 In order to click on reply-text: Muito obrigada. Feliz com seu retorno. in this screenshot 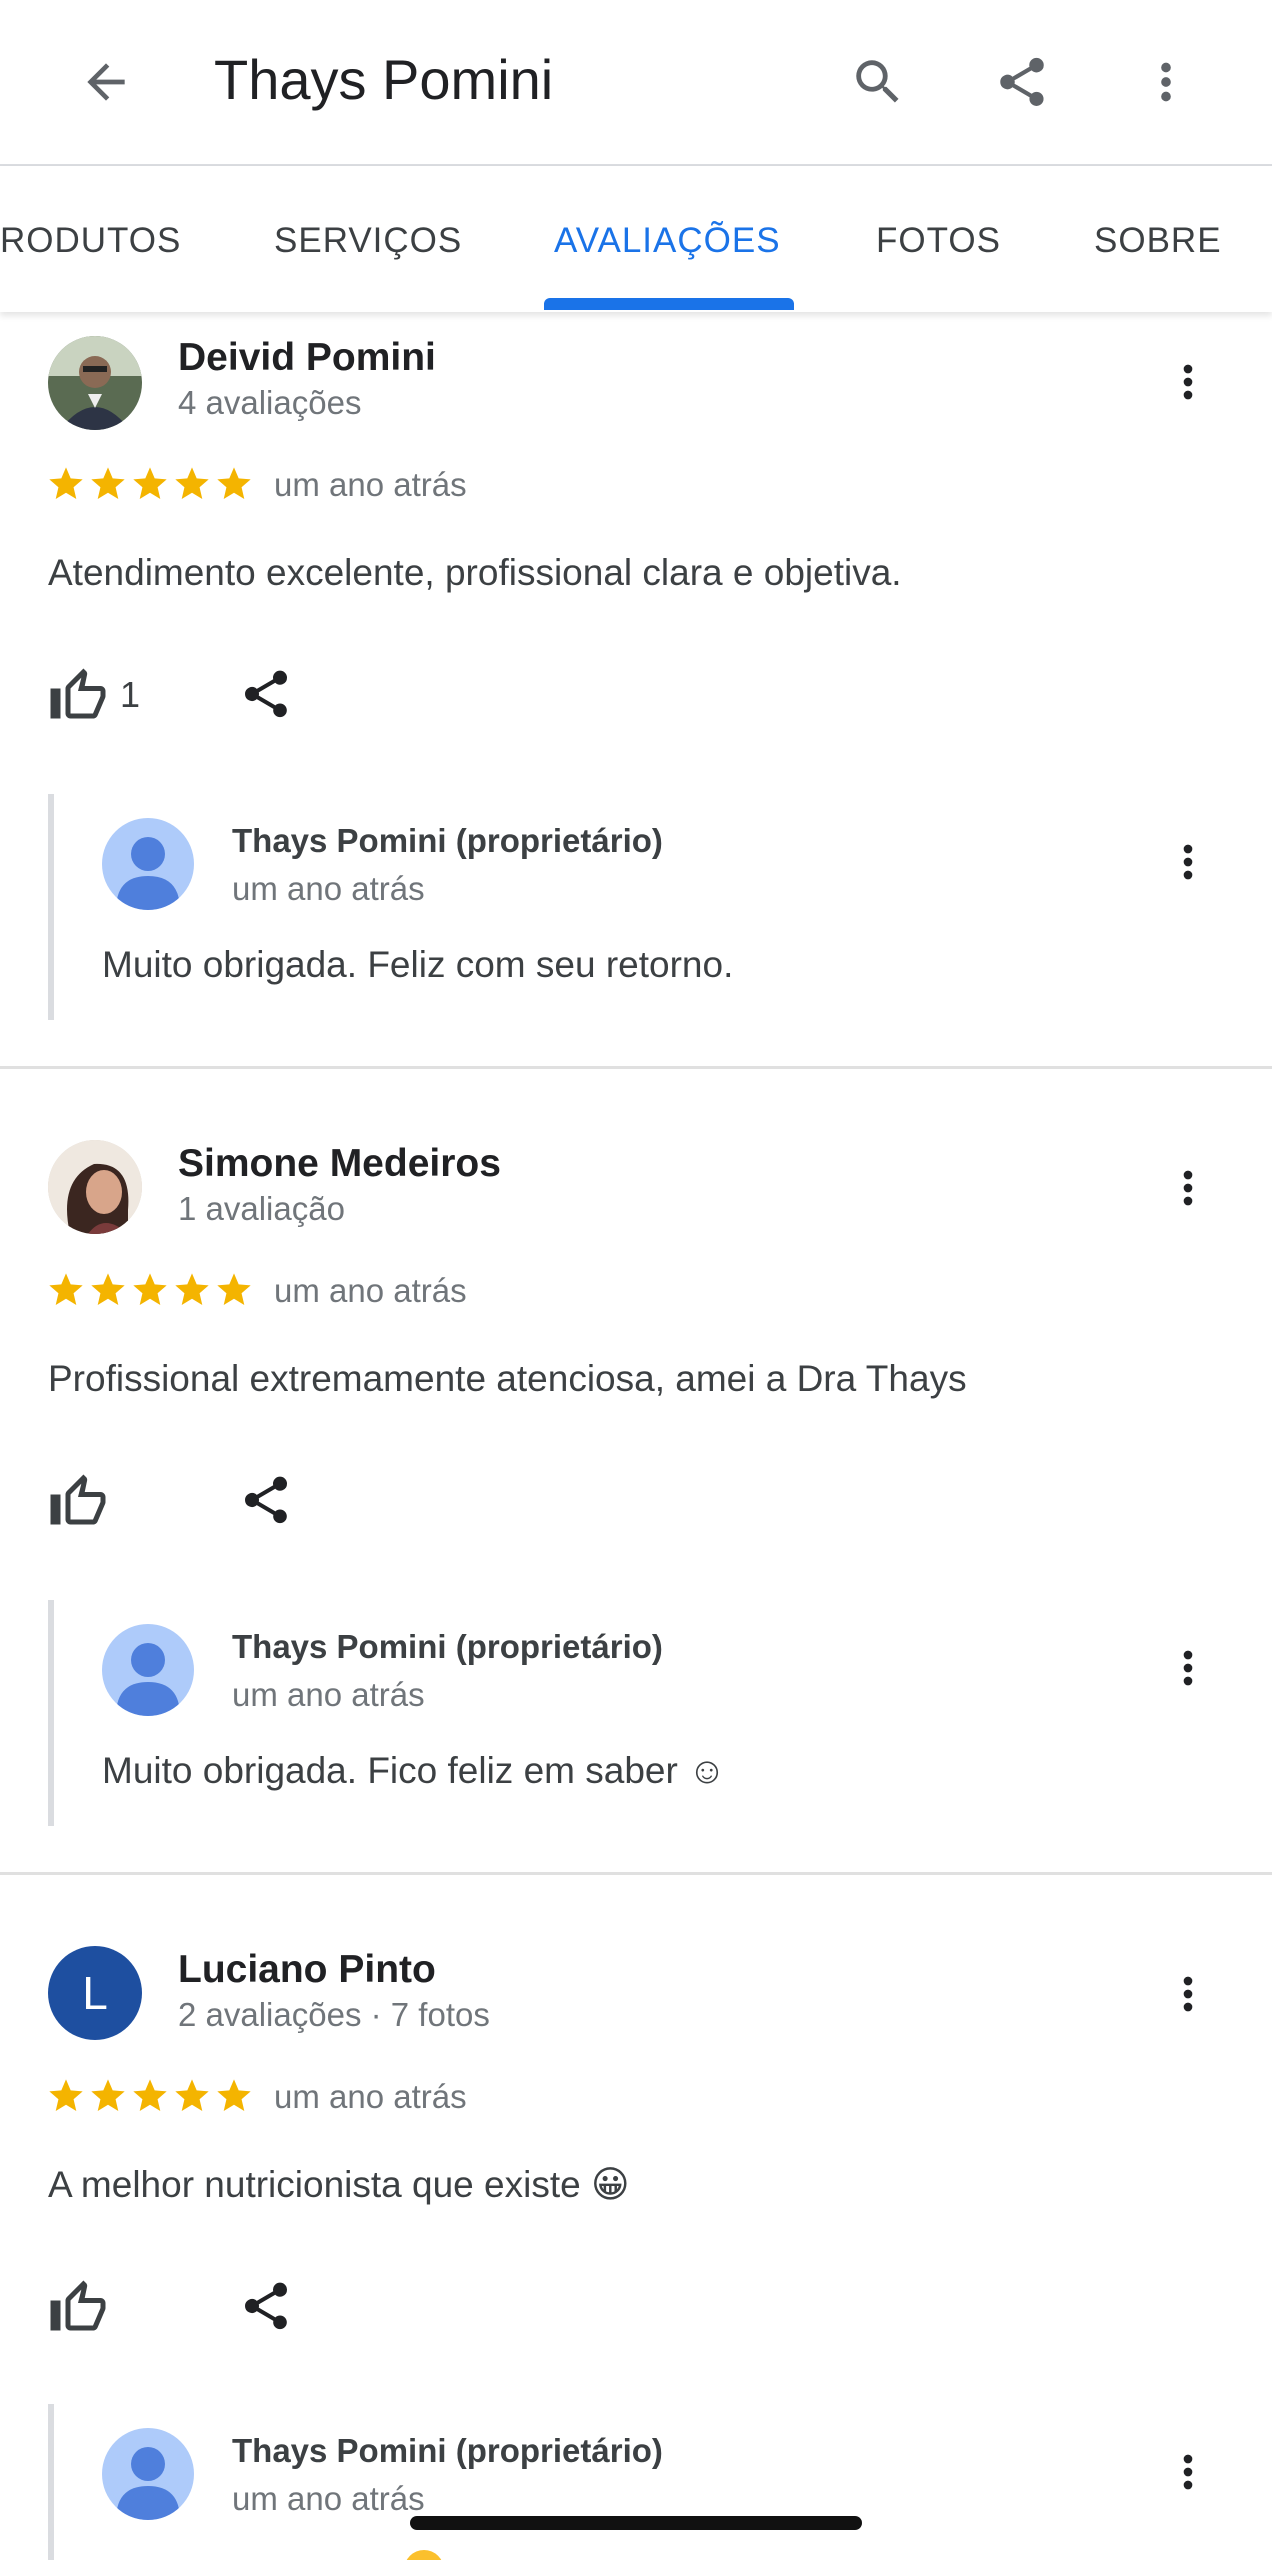, I will do `click(418, 964)`.